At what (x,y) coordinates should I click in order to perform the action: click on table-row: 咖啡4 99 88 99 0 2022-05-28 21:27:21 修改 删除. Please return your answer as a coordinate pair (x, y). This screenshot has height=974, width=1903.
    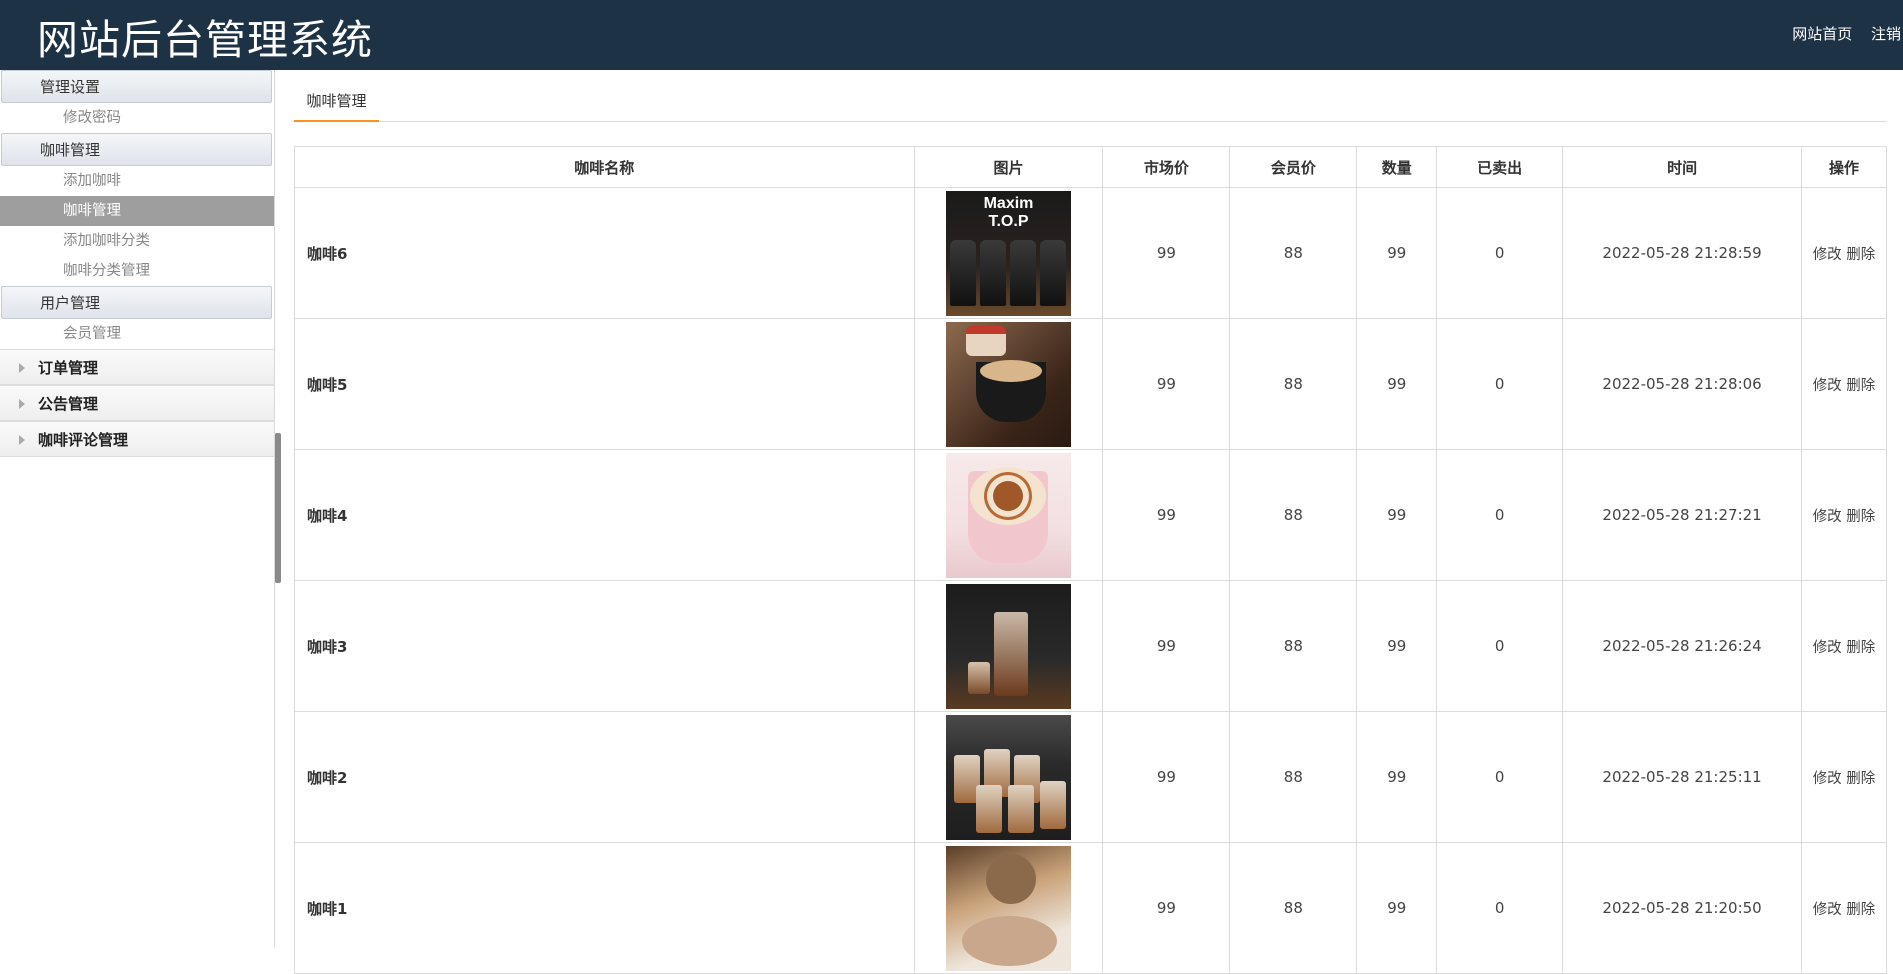
    Looking at the image, I should click on (1090, 515).